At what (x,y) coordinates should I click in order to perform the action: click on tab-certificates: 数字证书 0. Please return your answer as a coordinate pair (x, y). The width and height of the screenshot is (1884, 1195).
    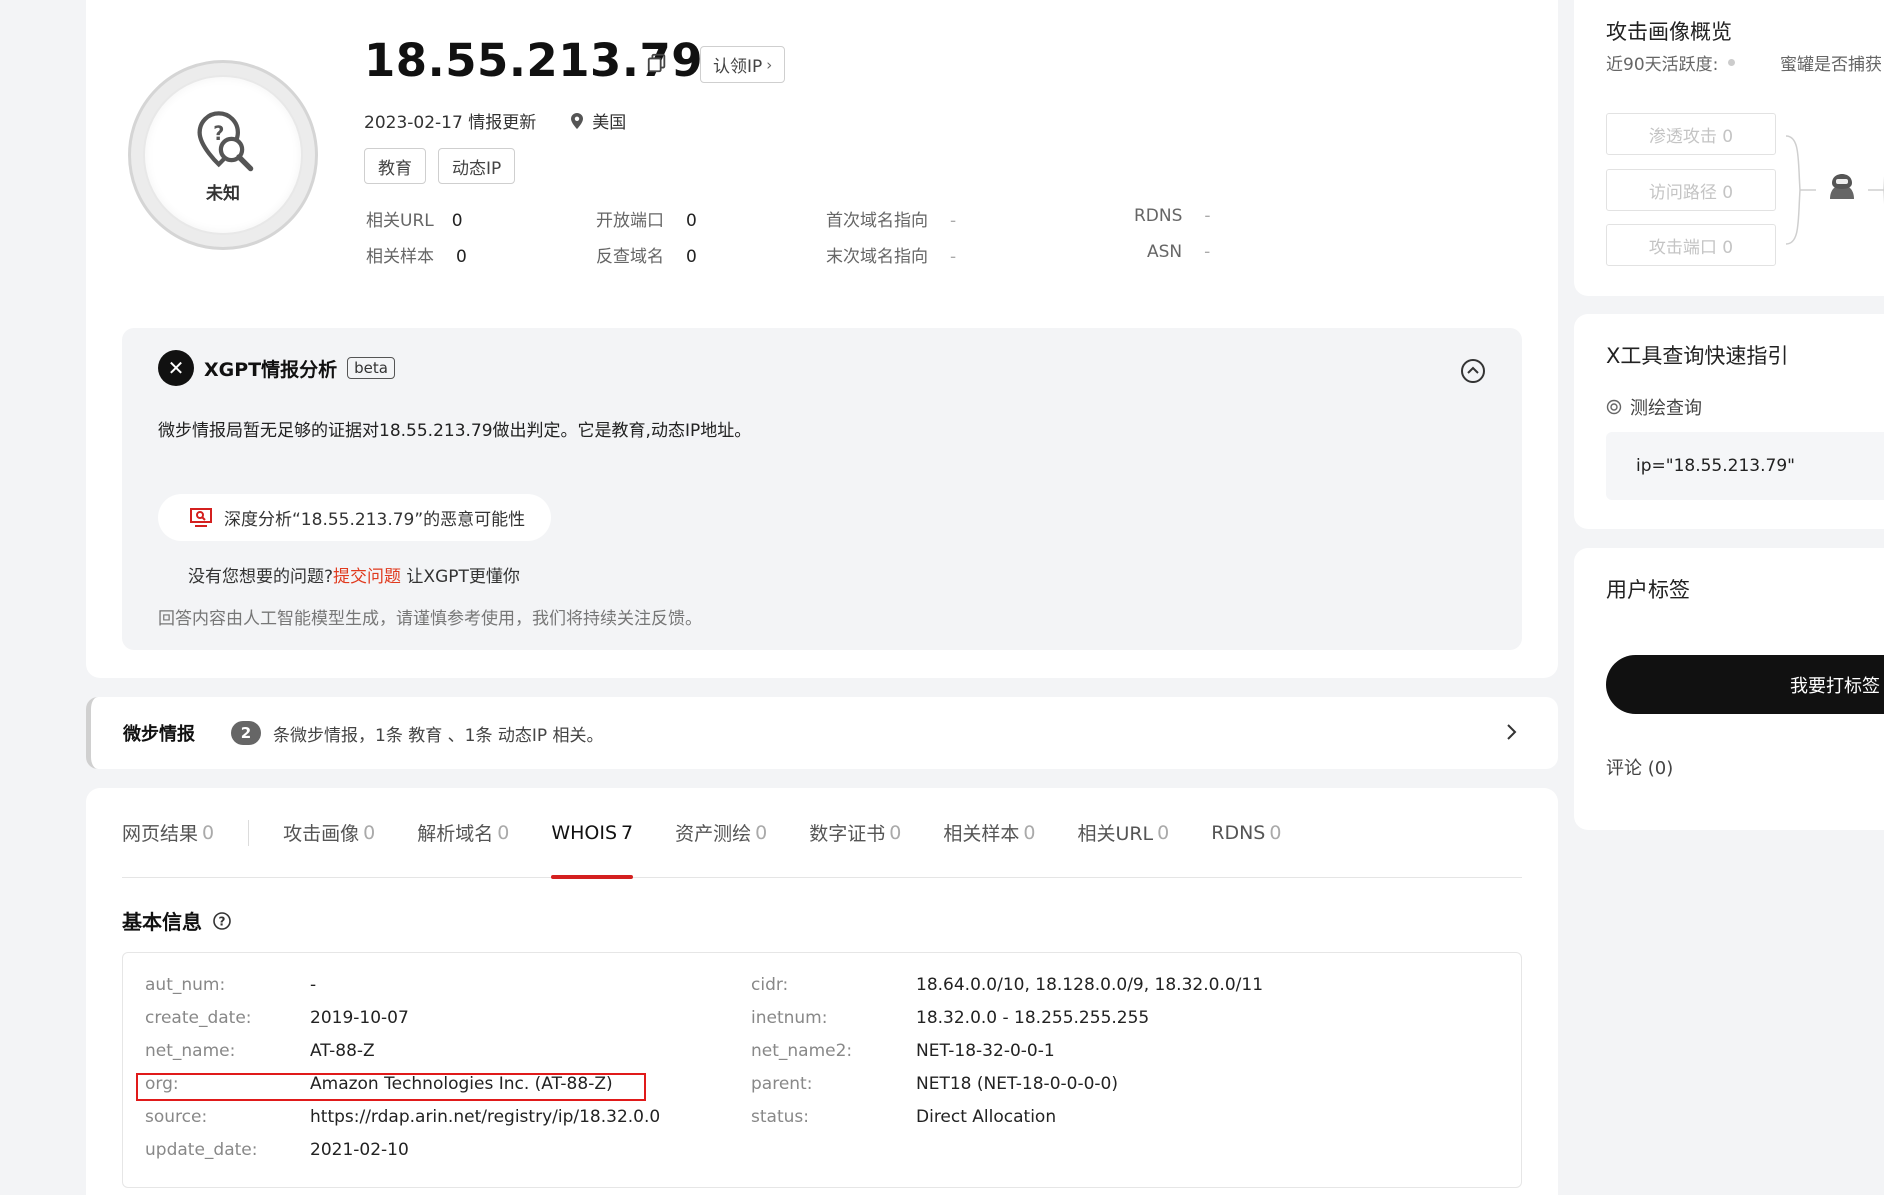
    Looking at the image, I should click on (855, 833).